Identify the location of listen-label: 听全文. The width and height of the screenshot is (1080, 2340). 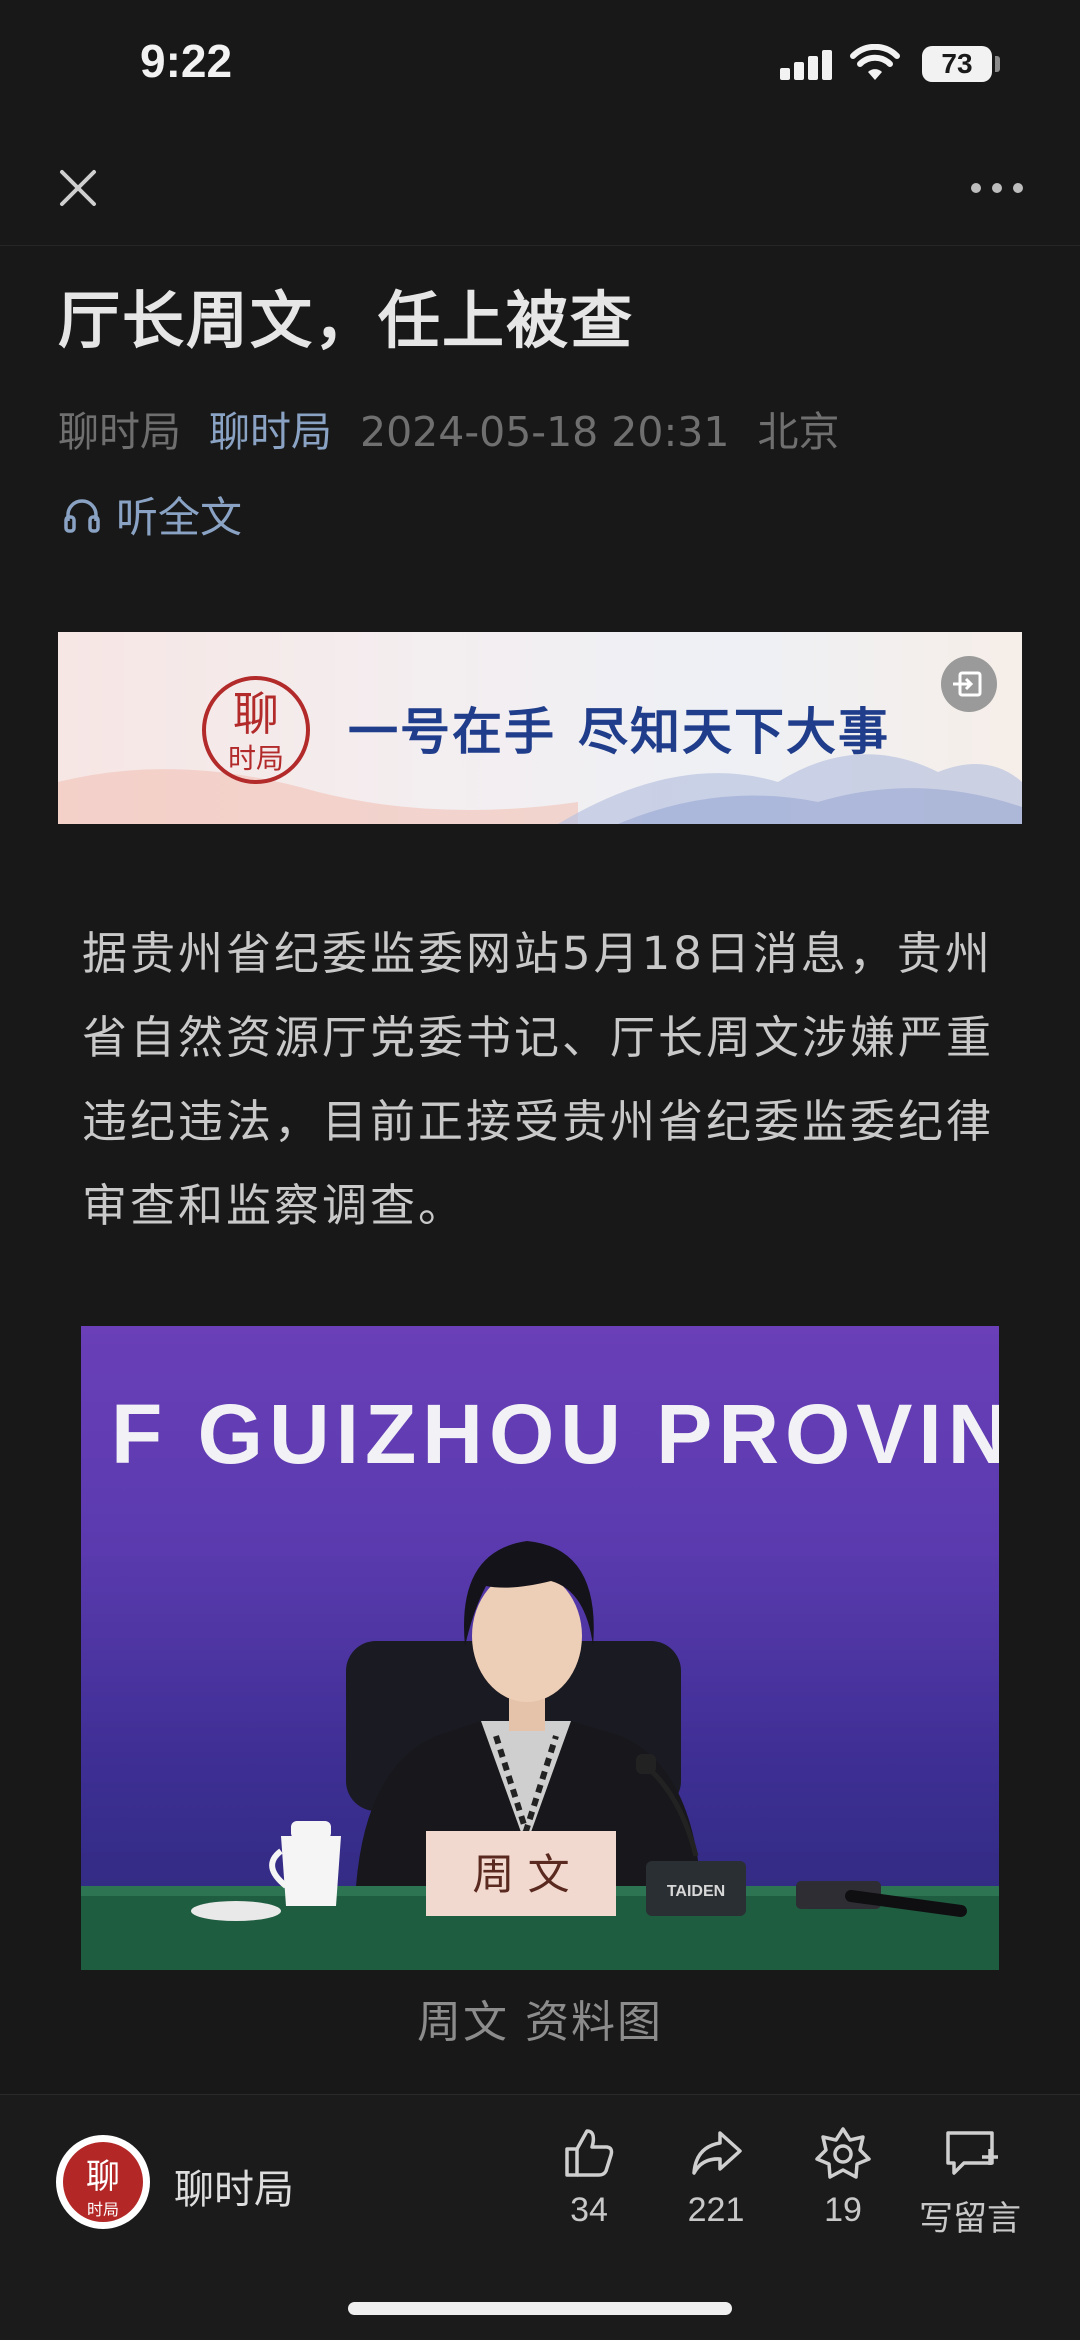
(179, 517).